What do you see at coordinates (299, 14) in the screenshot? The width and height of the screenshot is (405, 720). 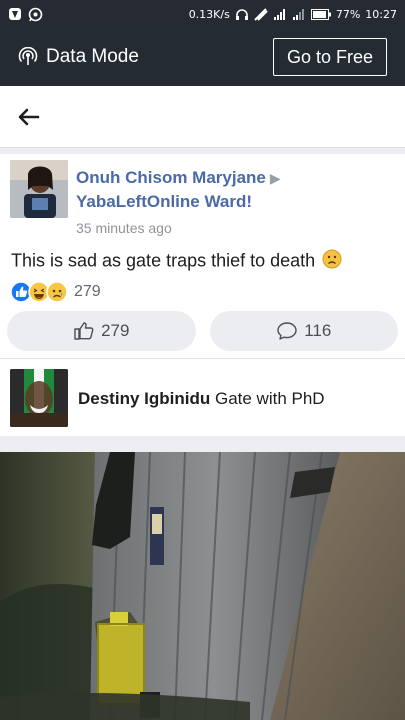 I see `wifi-signal-icon` at bounding box center [299, 14].